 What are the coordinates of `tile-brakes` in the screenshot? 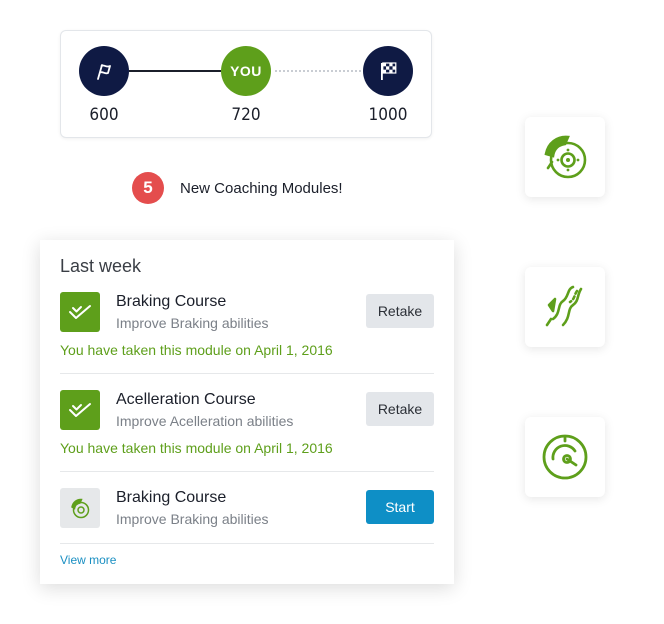 It's located at (565, 157).